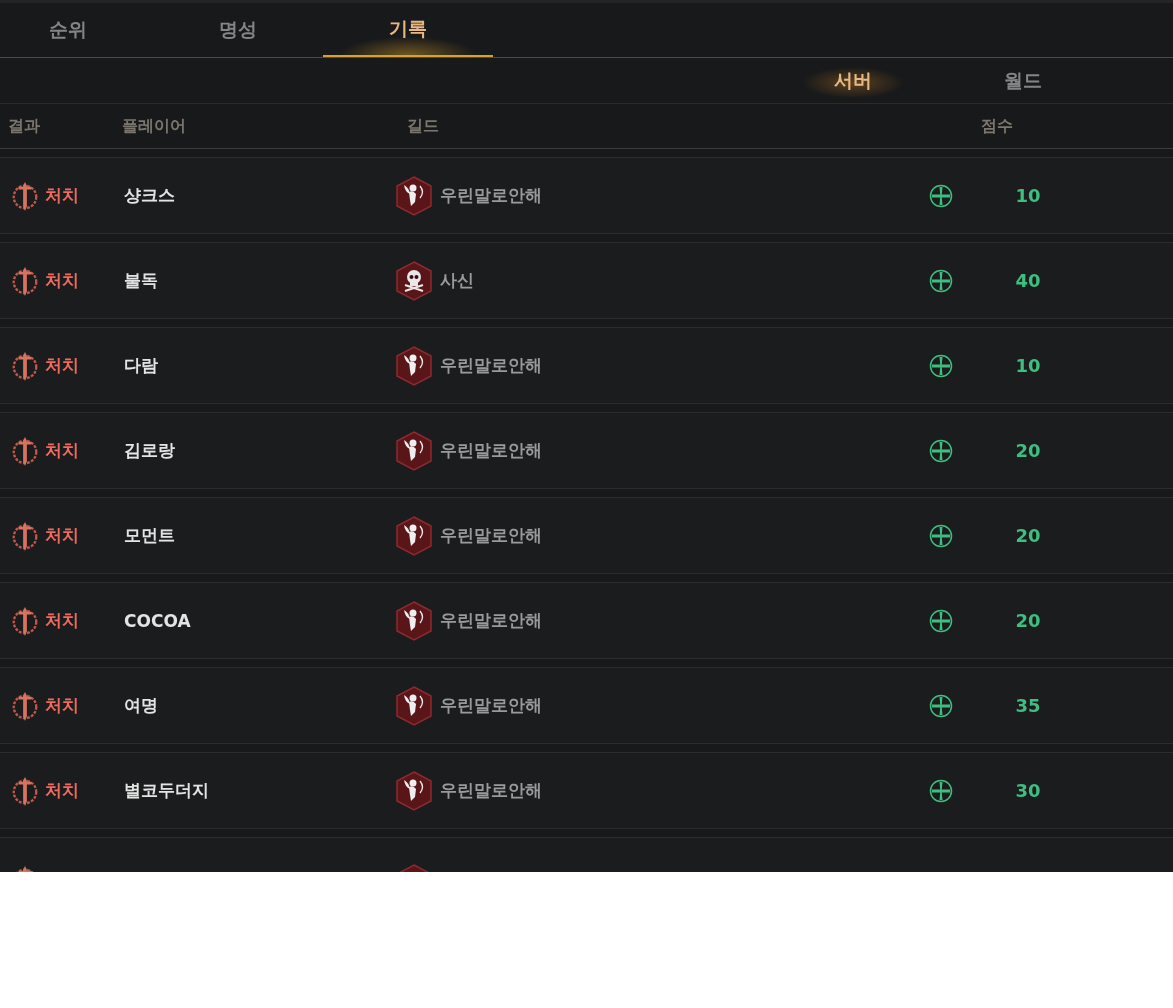  What do you see at coordinates (238, 30) in the screenshot?
I see `tab: 명성` at bounding box center [238, 30].